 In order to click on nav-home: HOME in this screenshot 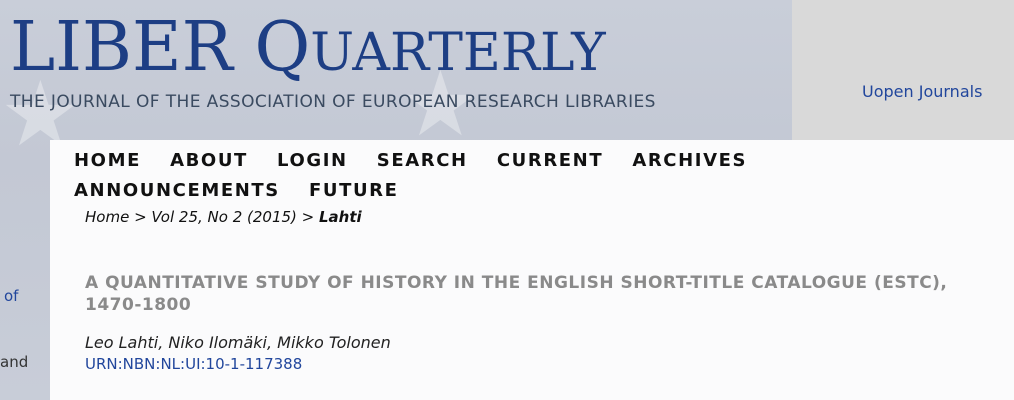, I will do `click(107, 161)`.